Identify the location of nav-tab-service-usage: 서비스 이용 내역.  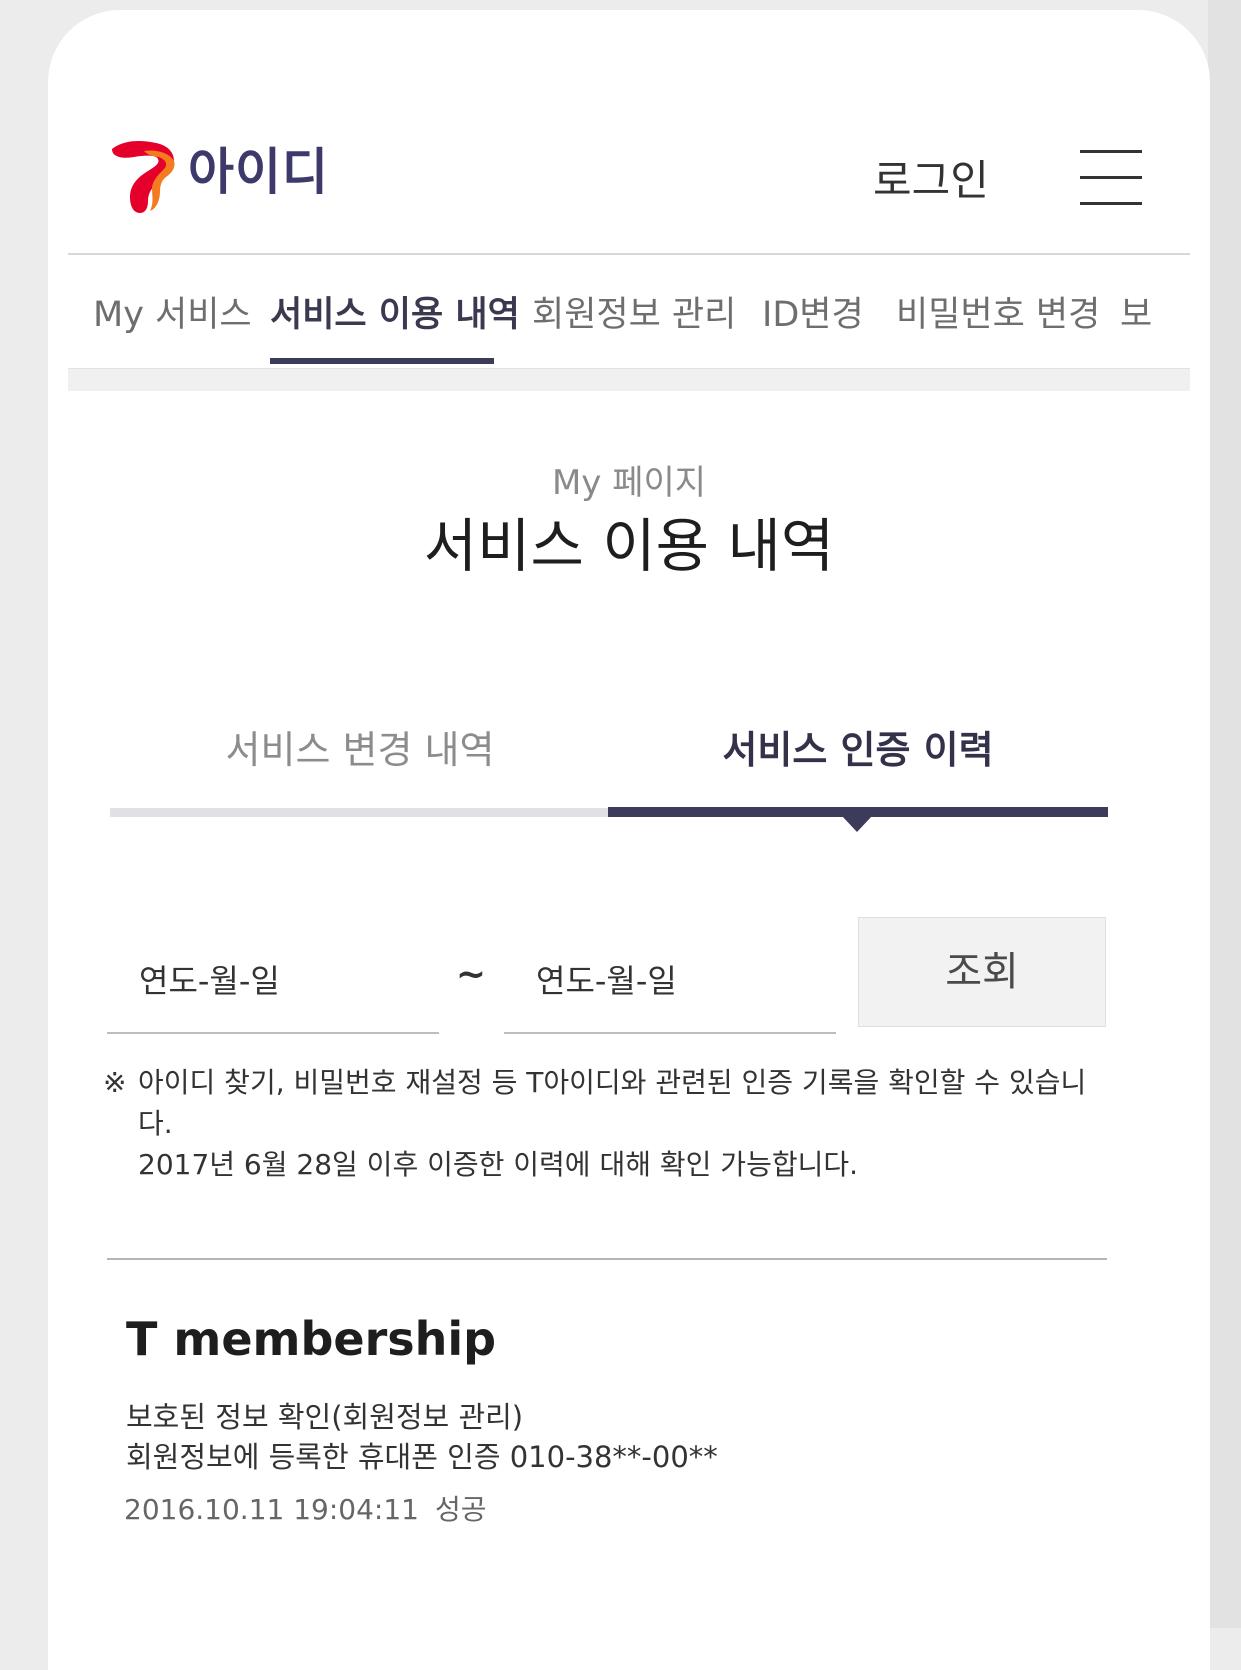
(395, 315).